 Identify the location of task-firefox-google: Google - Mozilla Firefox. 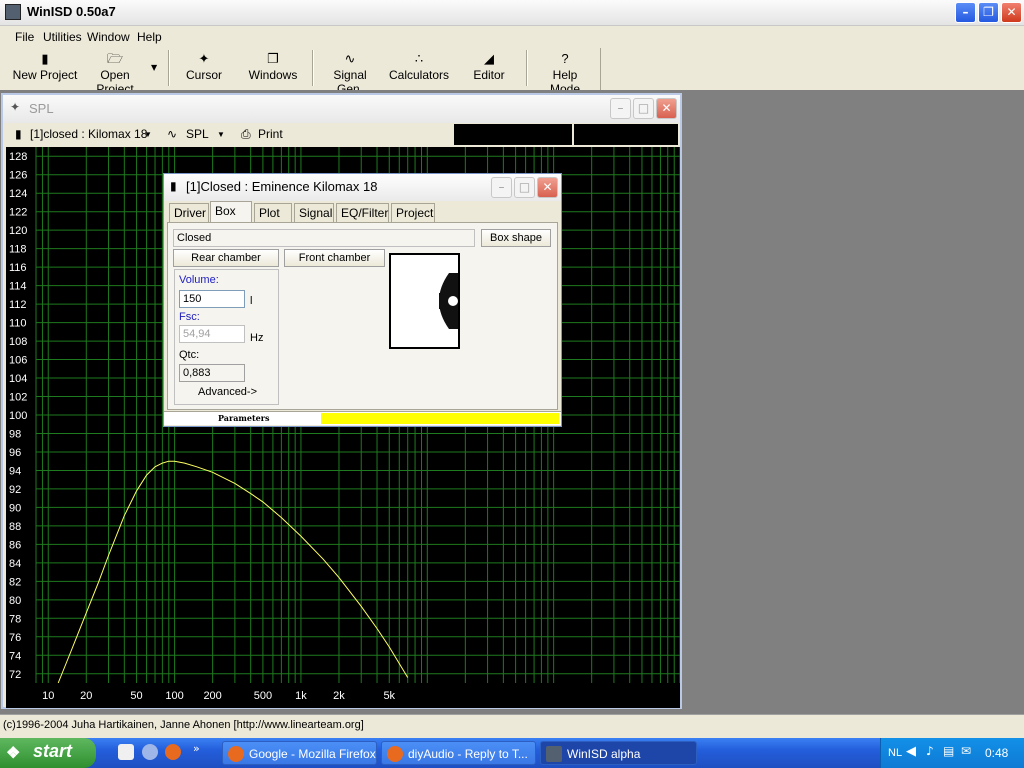
(299, 753).